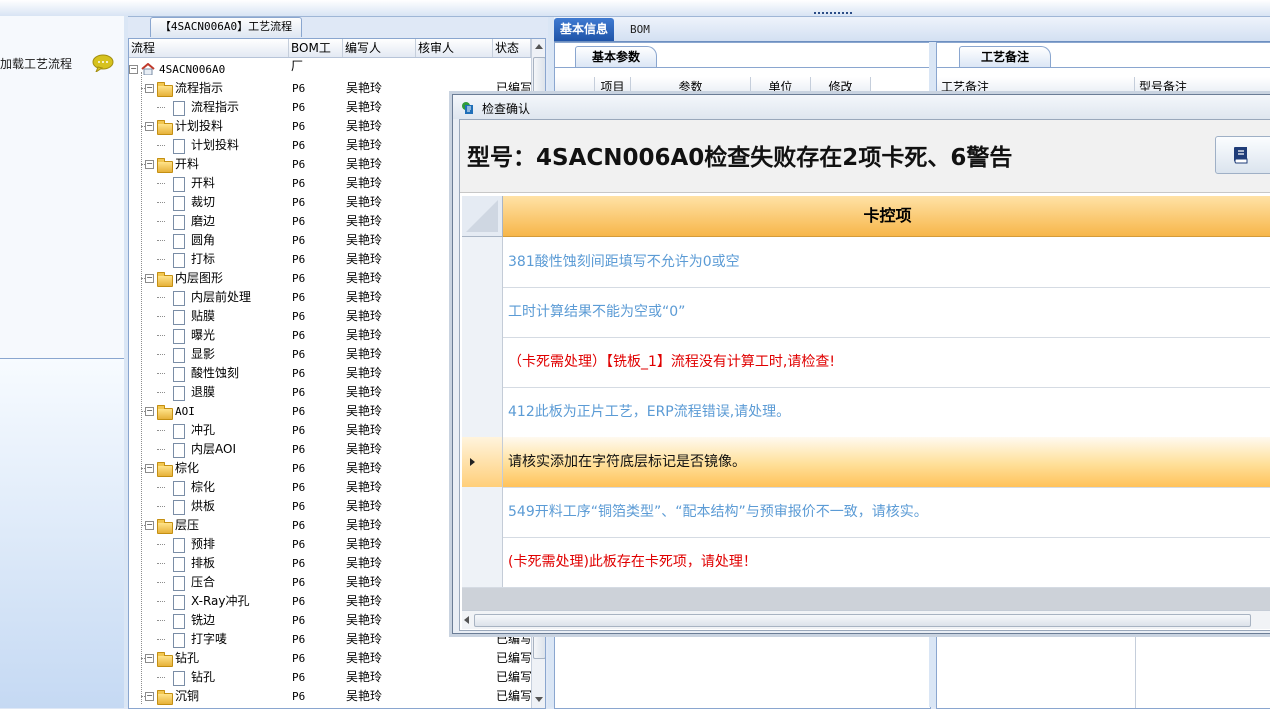 The height and width of the screenshot is (709, 1270). What do you see at coordinates (833, 13) in the screenshot?
I see `splitter-grip` at bounding box center [833, 13].